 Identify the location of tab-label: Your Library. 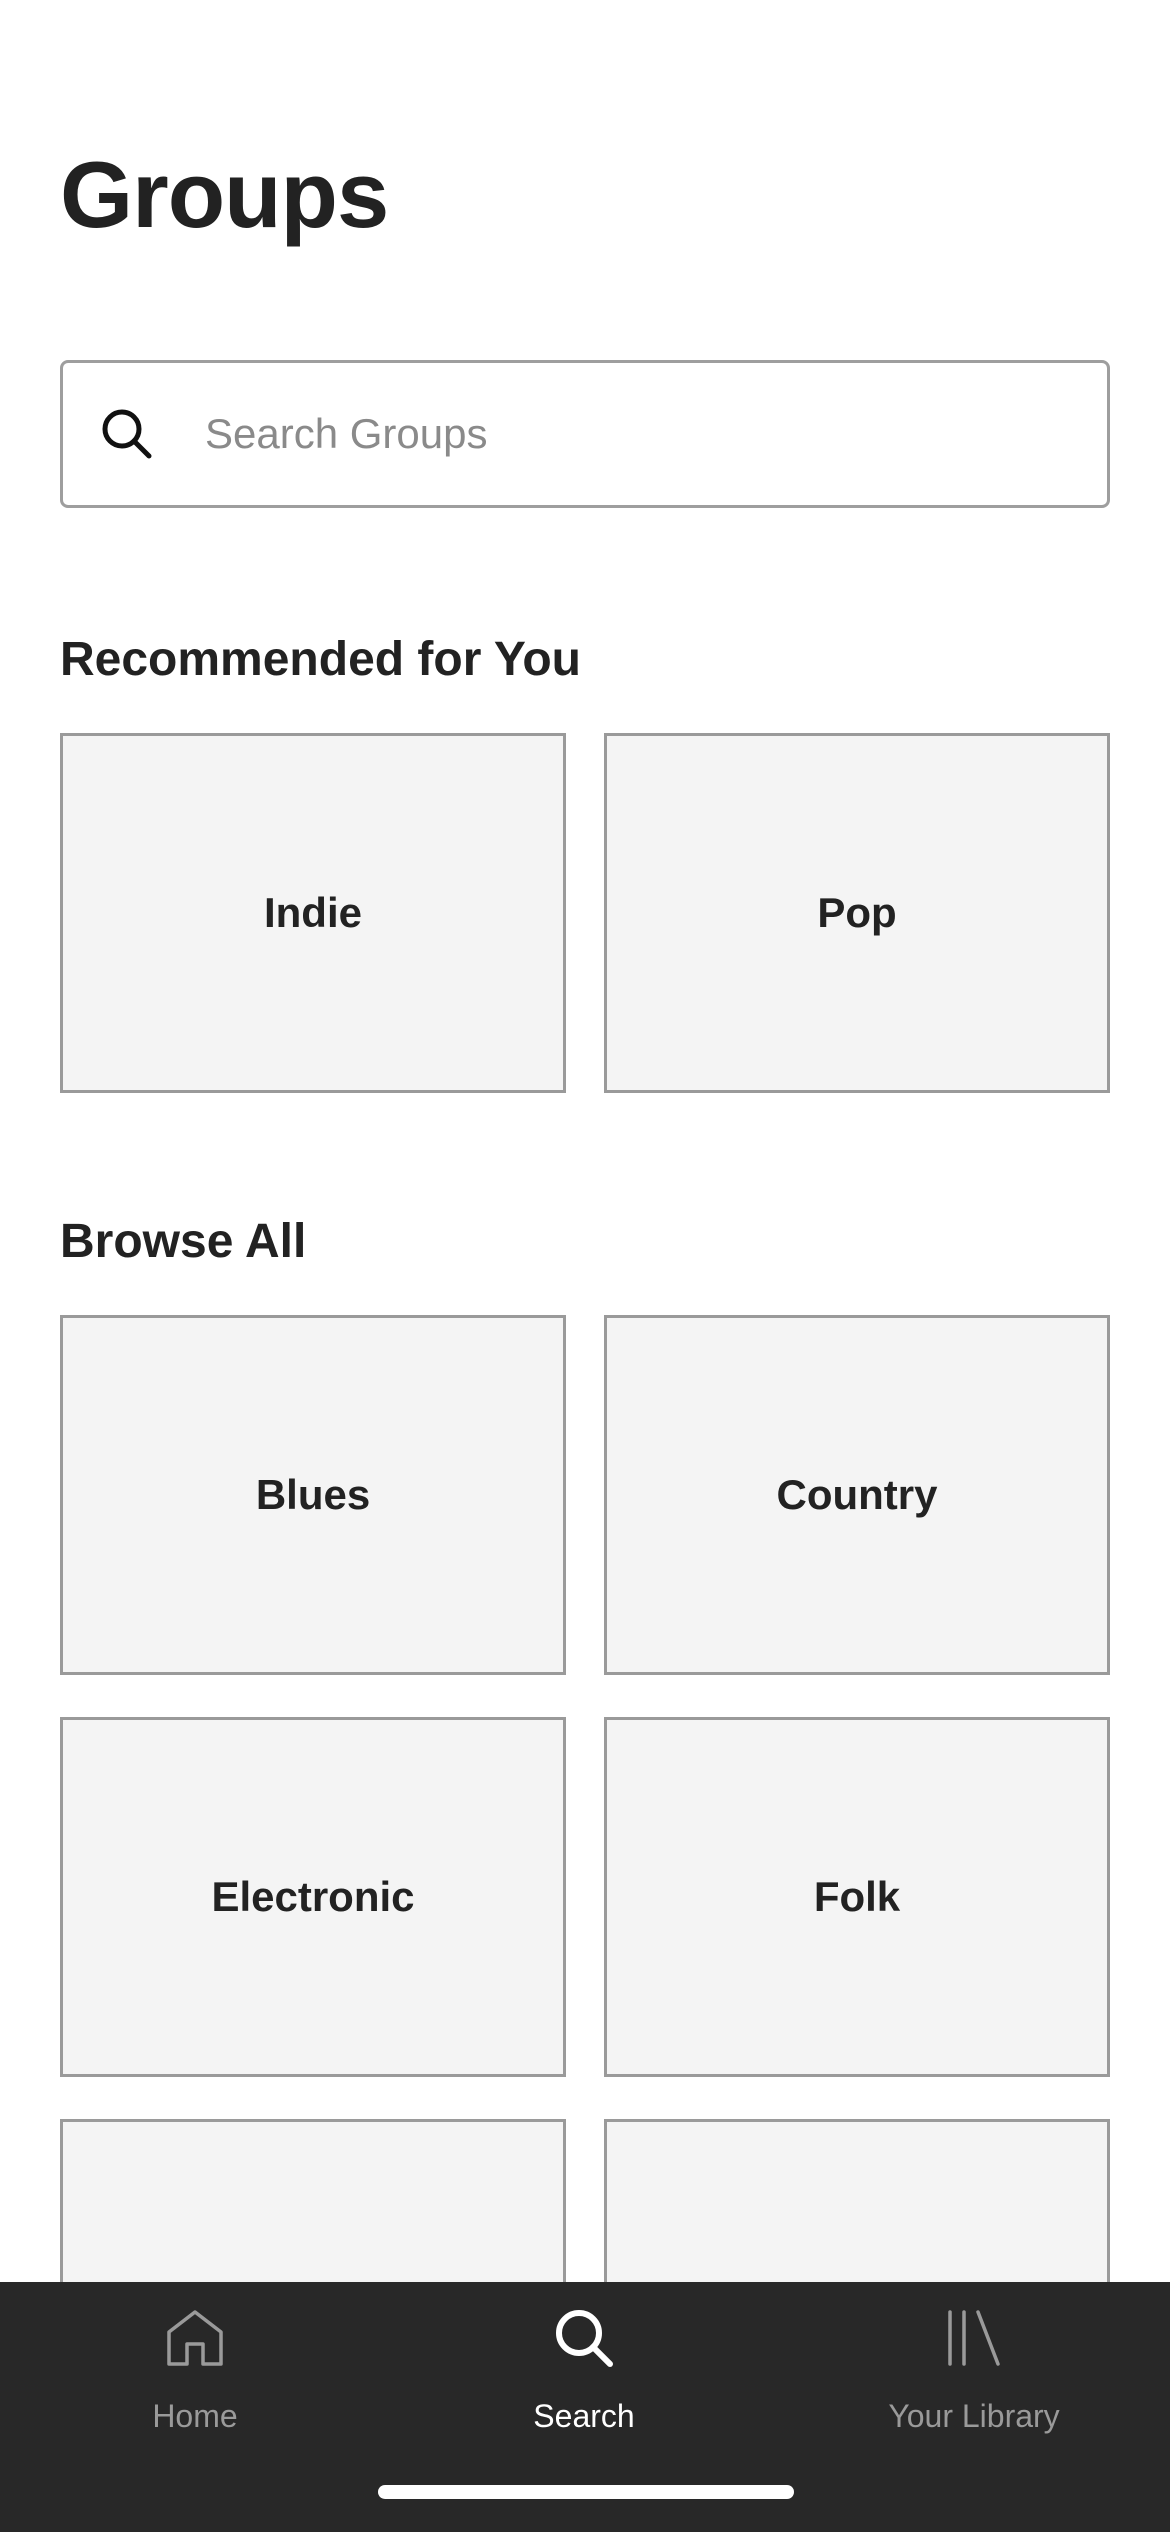
(974, 2416).